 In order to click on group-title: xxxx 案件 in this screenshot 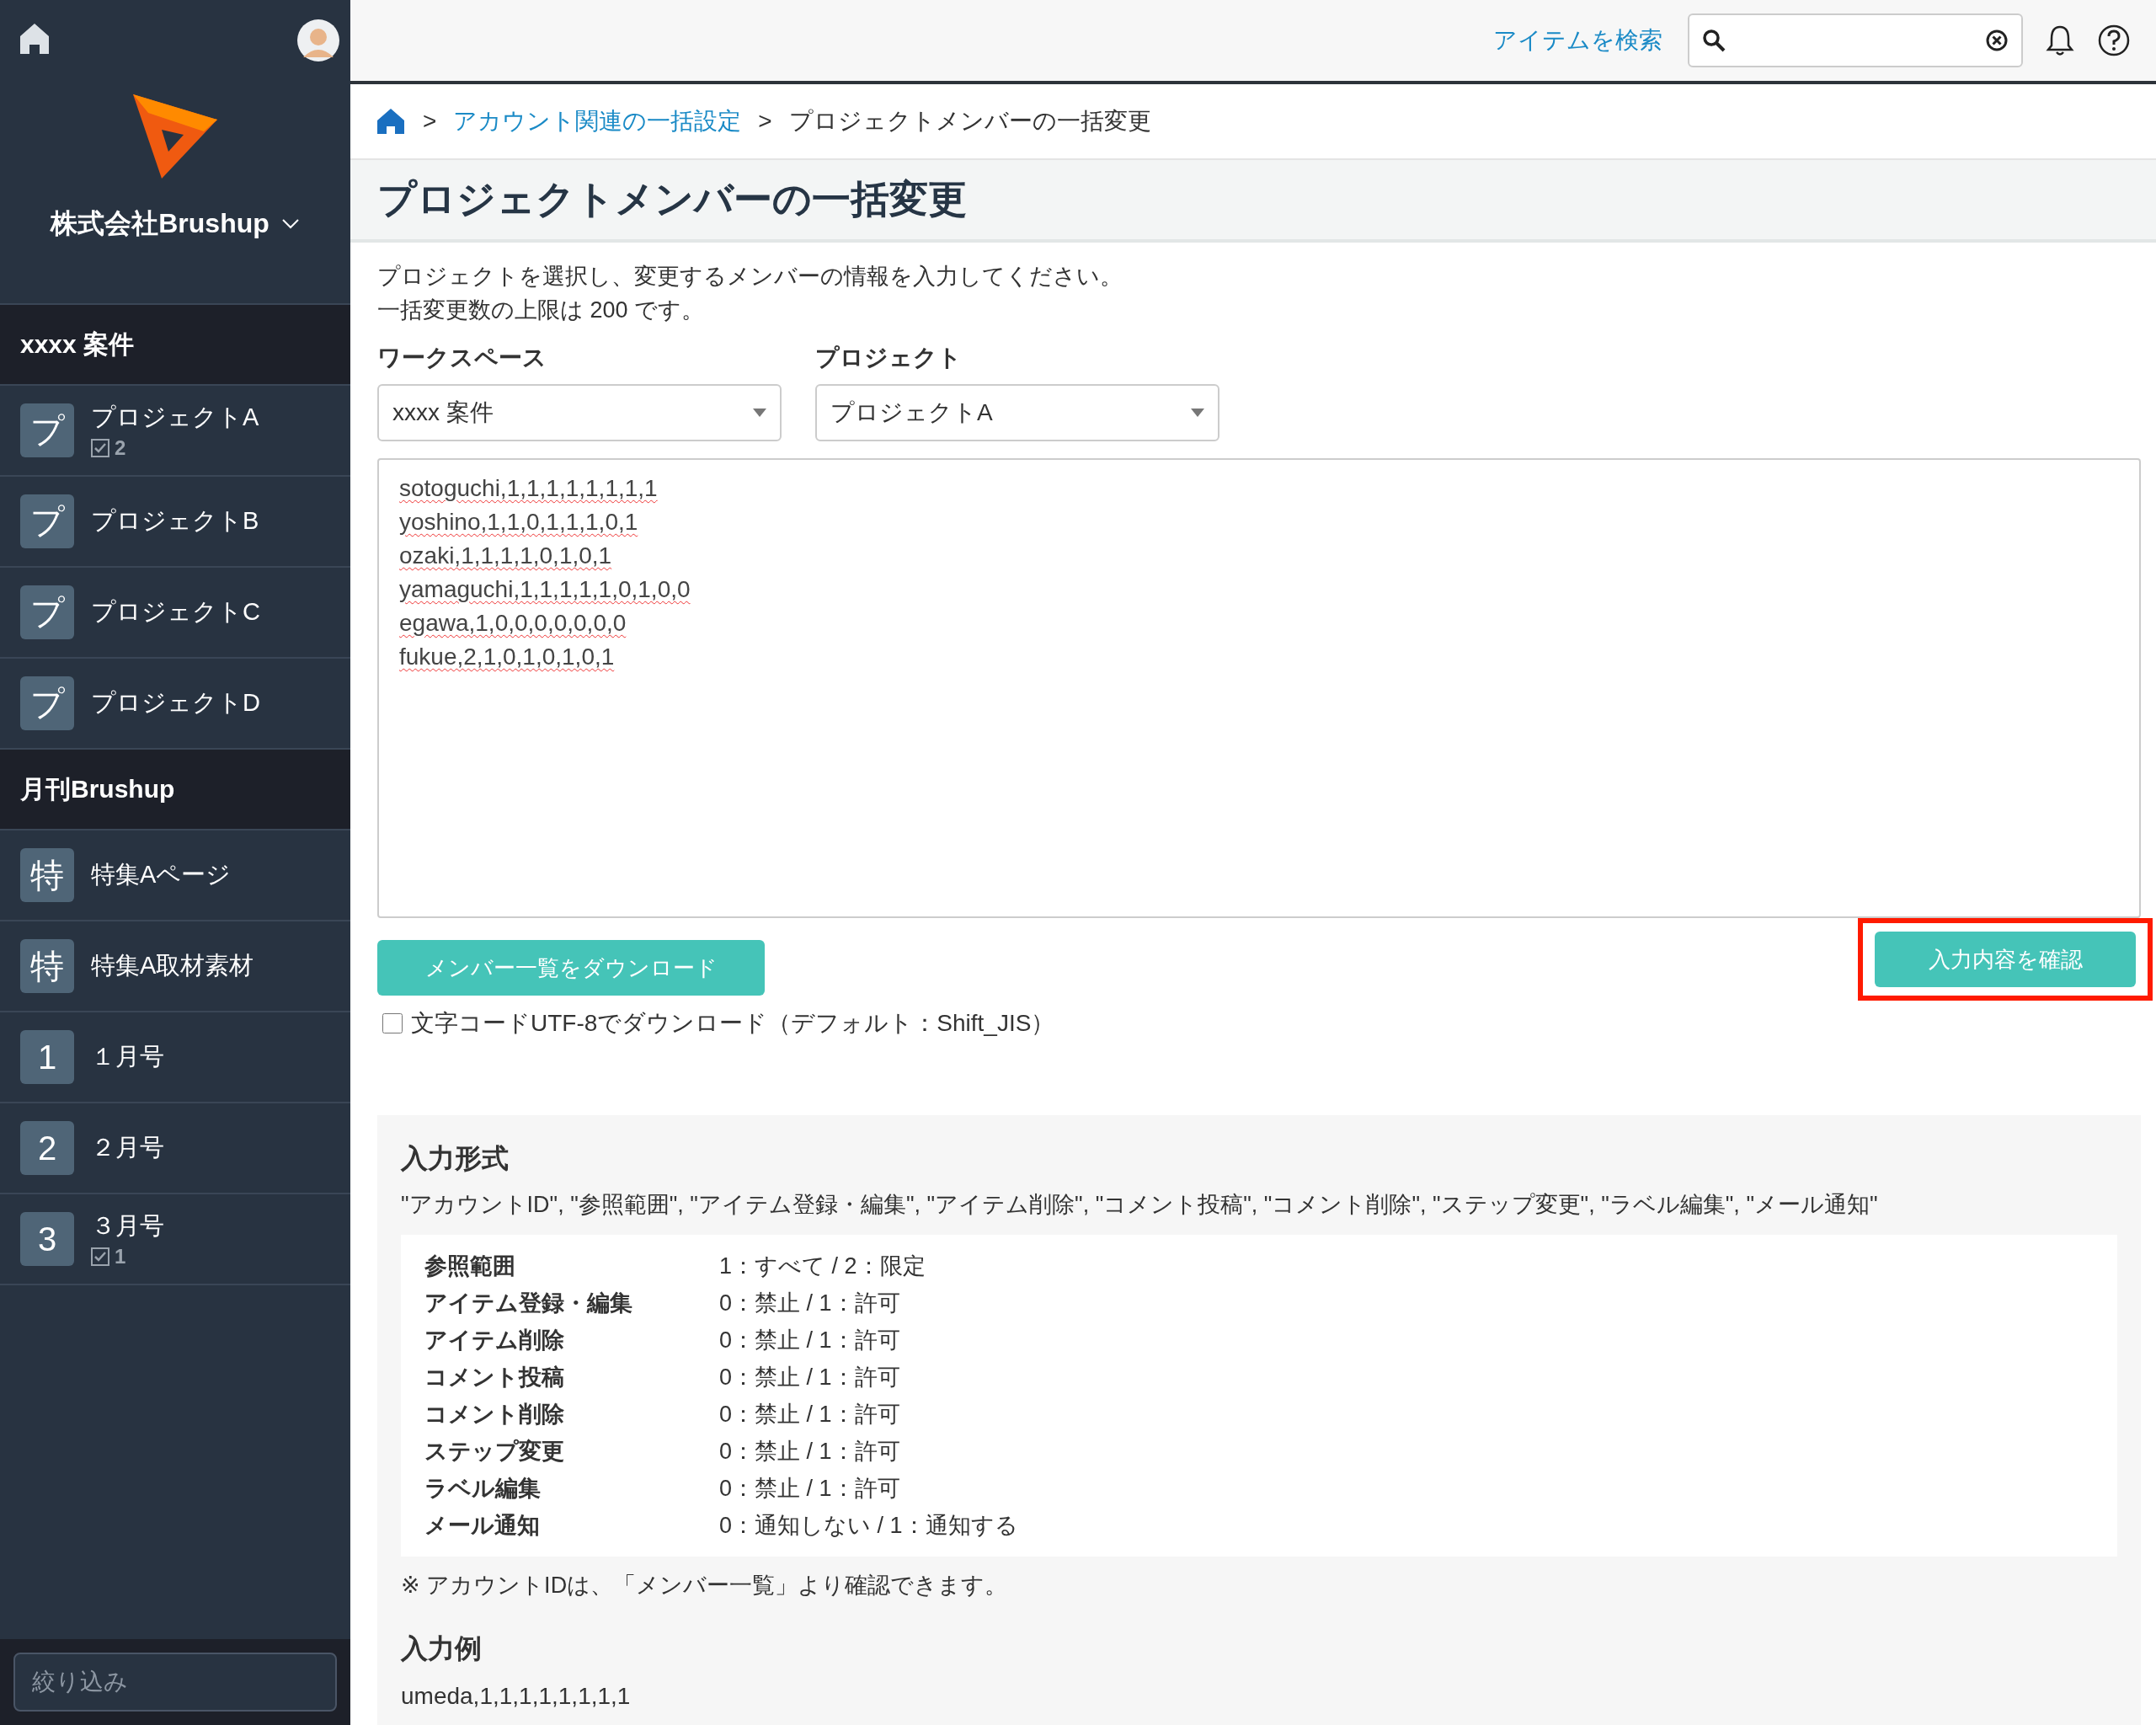, I will do `click(175, 345)`.